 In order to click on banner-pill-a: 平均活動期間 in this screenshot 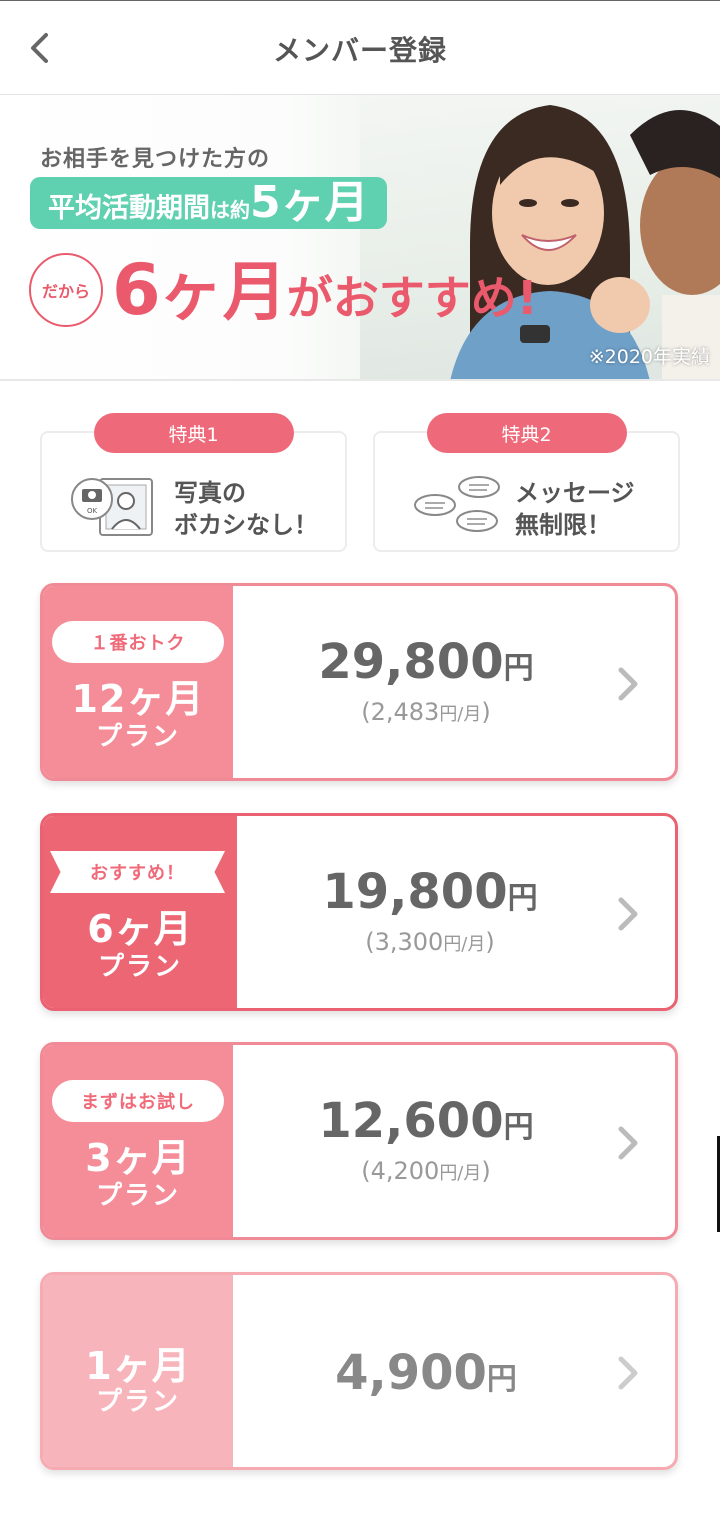, I will do `click(129, 208)`.